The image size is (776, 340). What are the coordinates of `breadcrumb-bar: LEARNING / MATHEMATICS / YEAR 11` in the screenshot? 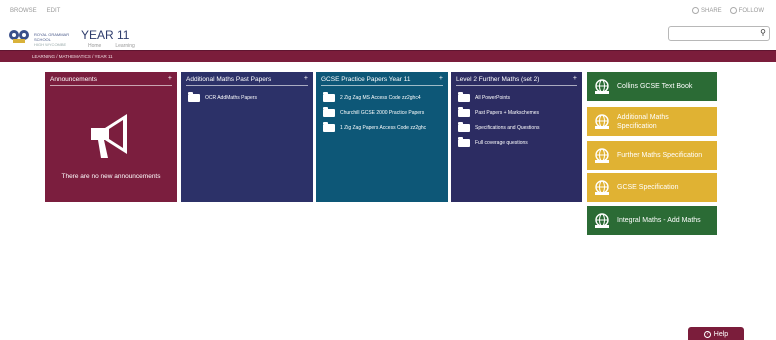 It's located at (388, 56).